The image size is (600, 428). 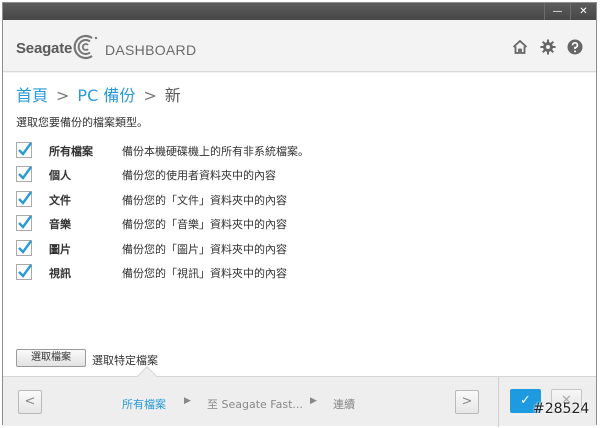 I want to click on file-type-row: 音樂 備份您的「音樂」資料夾中的內容, so click(x=296, y=223).